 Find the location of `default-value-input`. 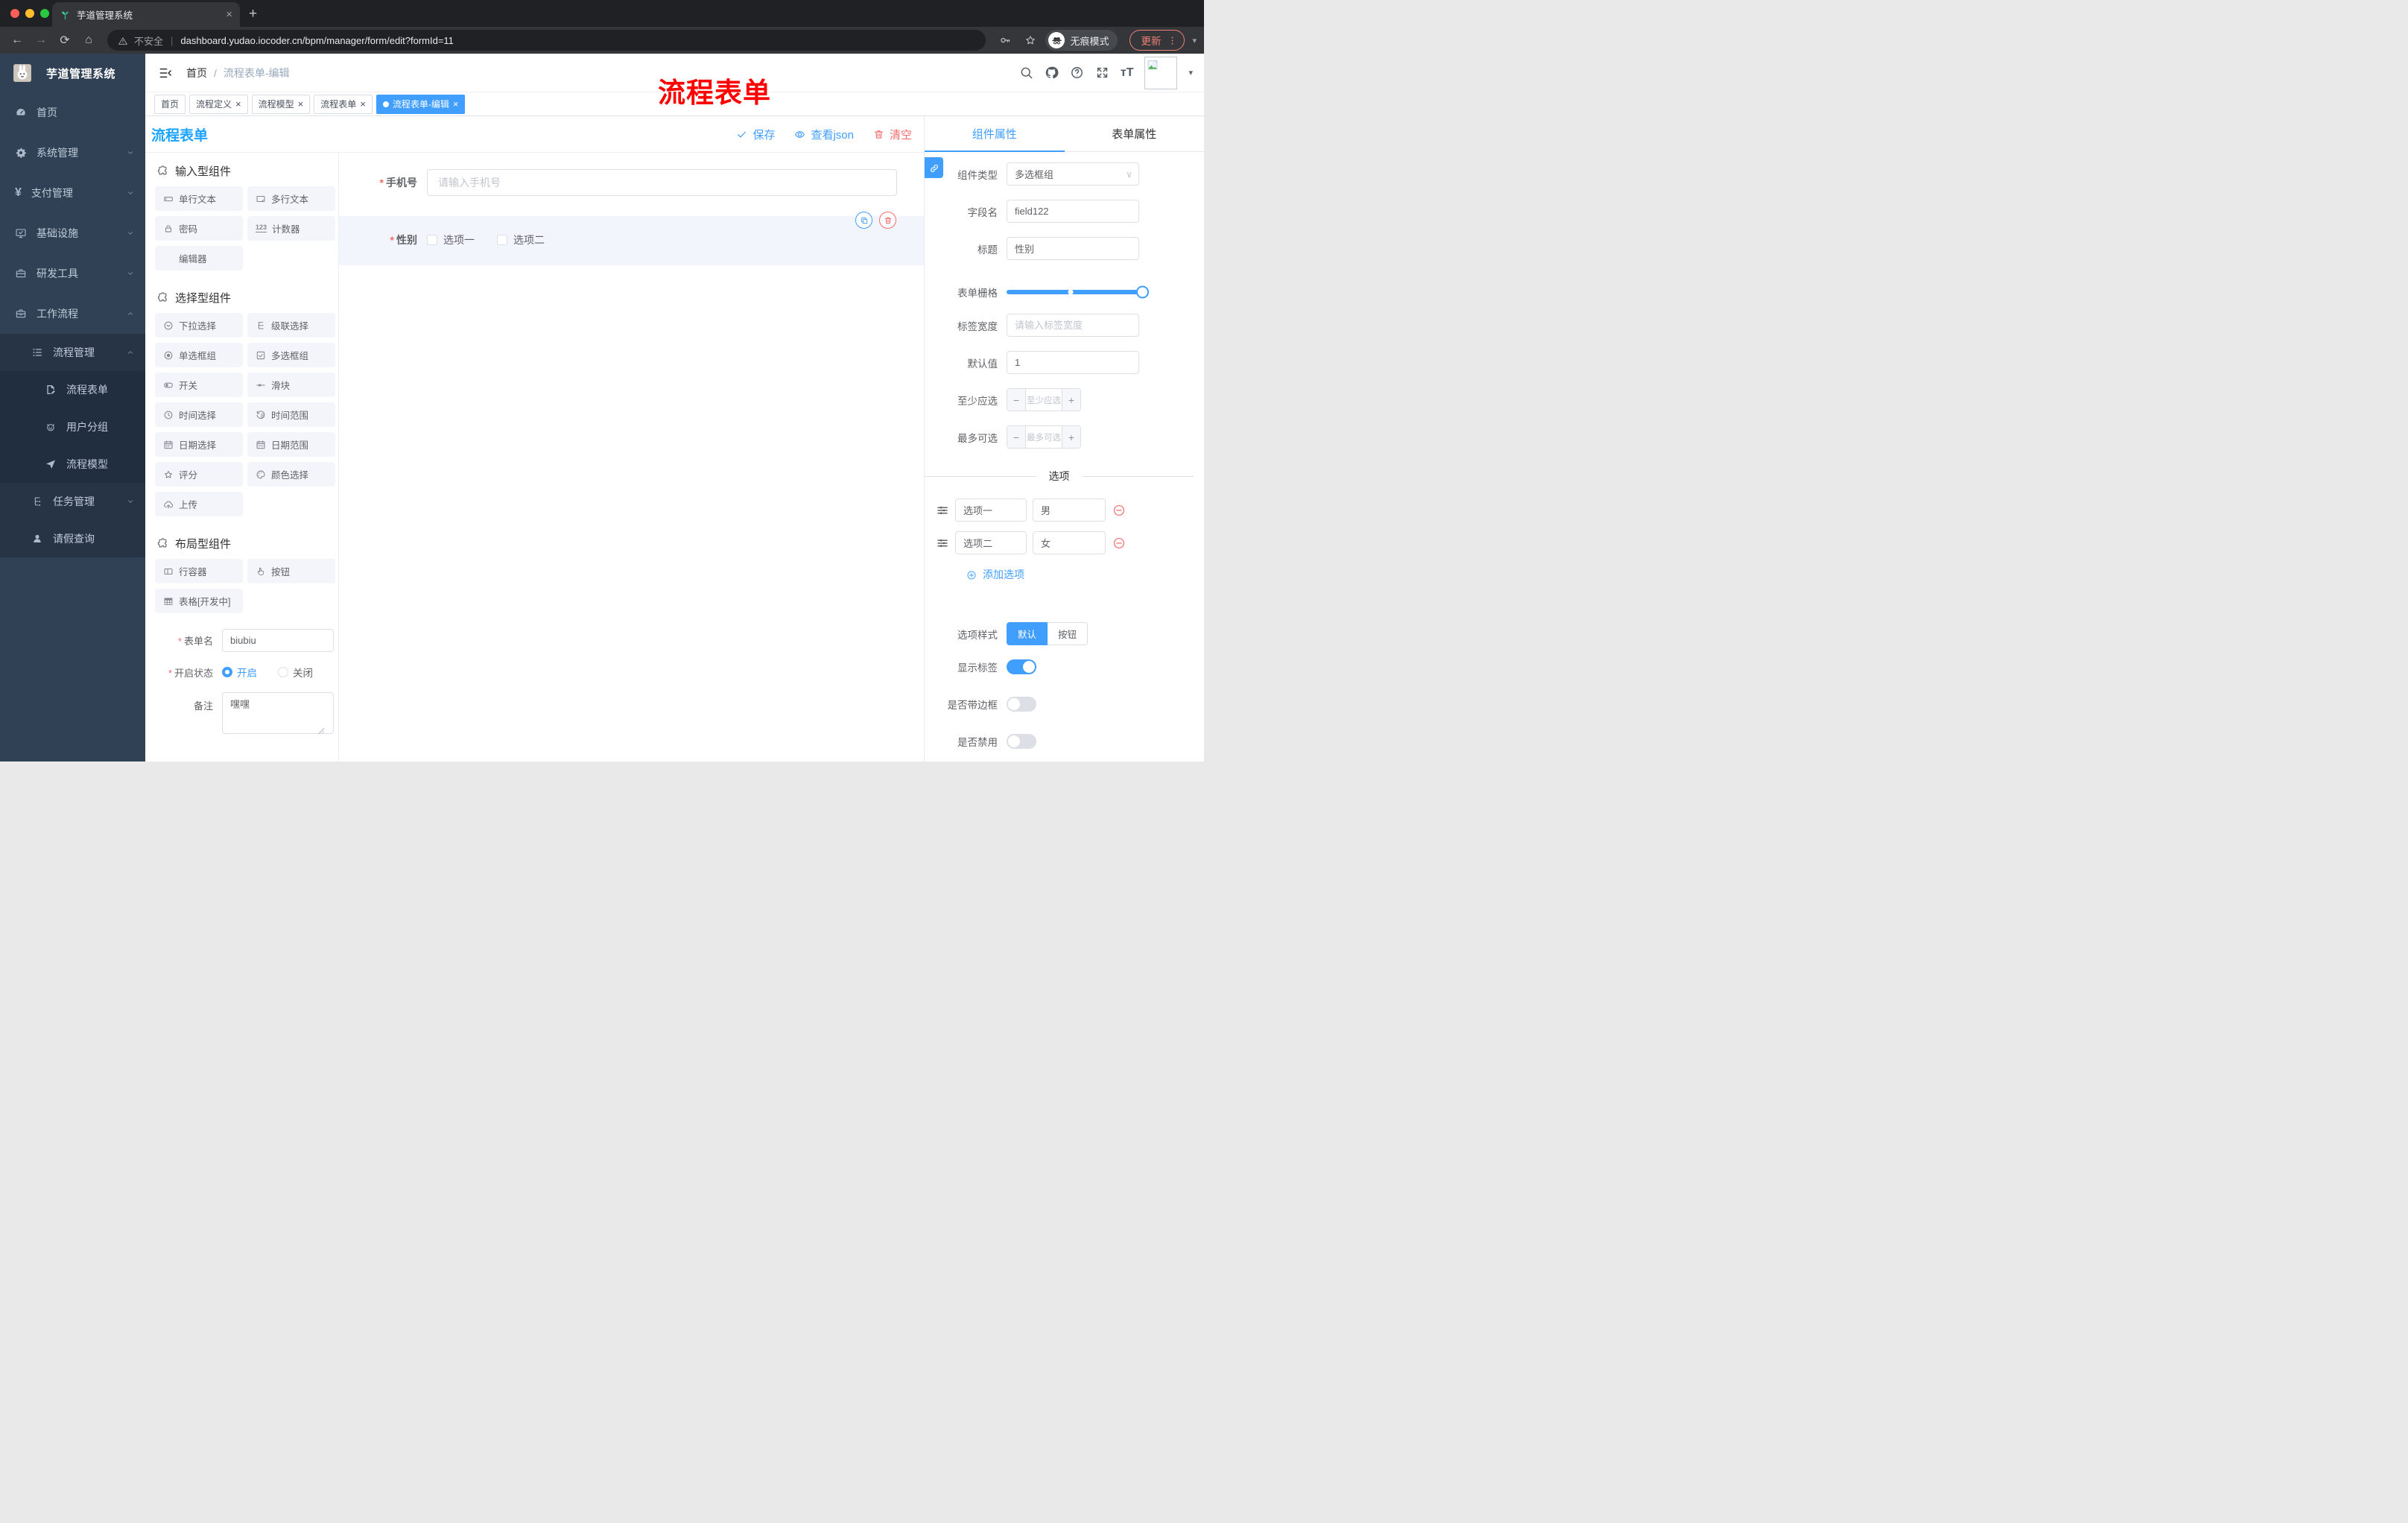

default-value-input is located at coordinates (1073, 363).